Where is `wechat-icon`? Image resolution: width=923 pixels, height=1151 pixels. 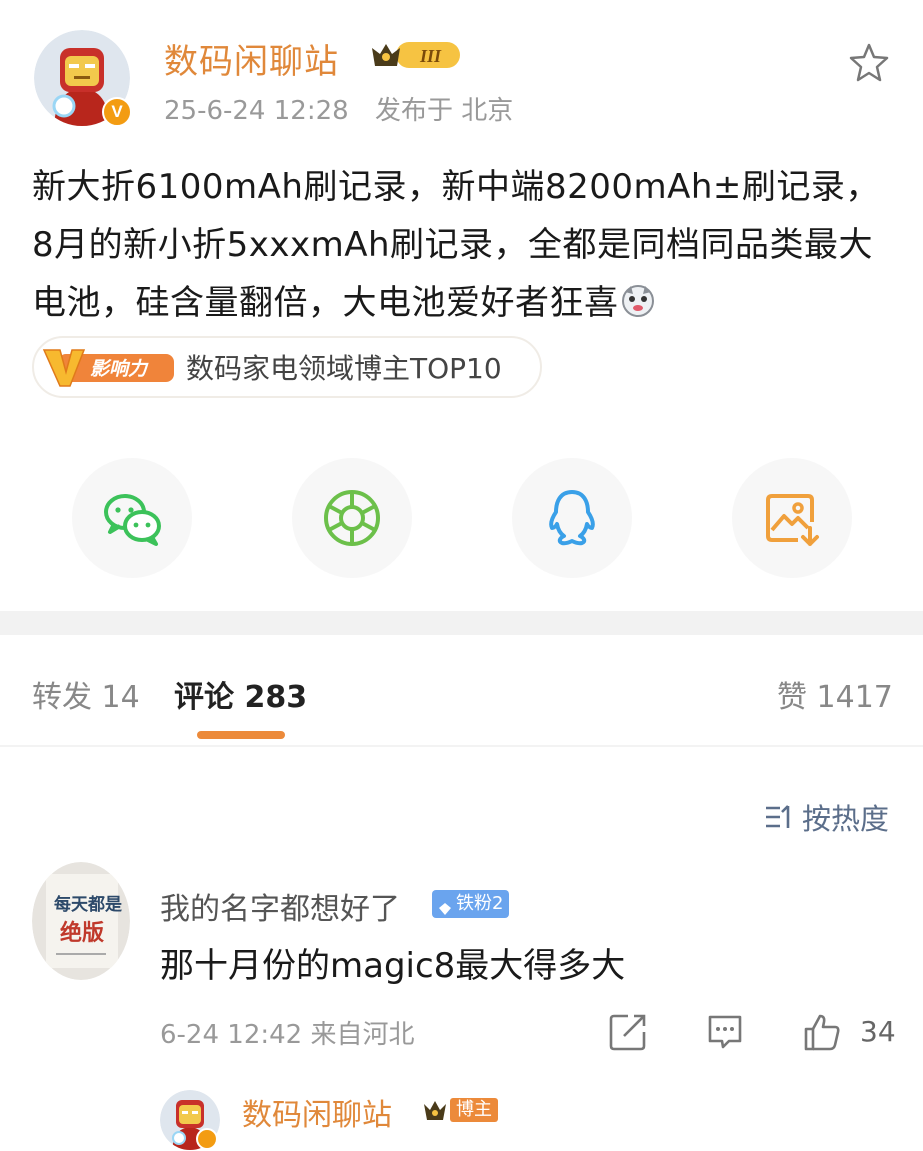
wechat-icon is located at coordinates (132, 520).